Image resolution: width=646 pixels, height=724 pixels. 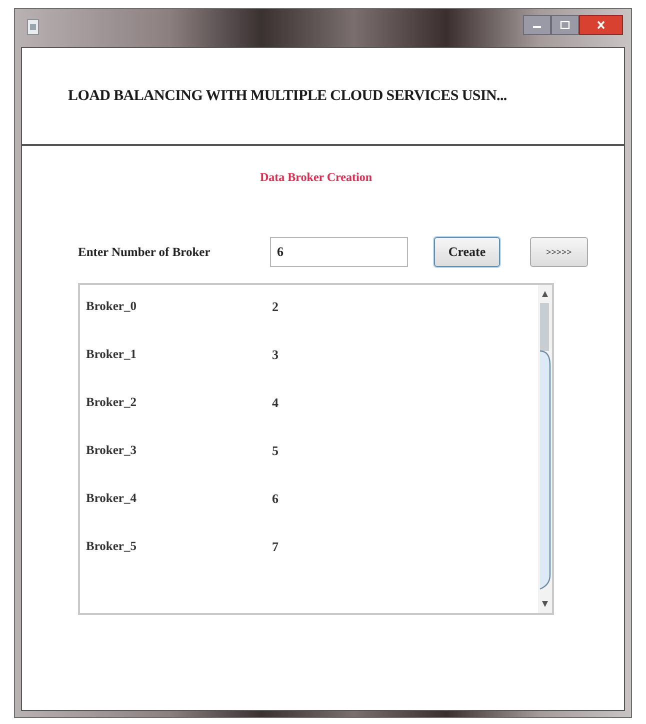 I want to click on broker-name: Broker_5, so click(x=112, y=546).